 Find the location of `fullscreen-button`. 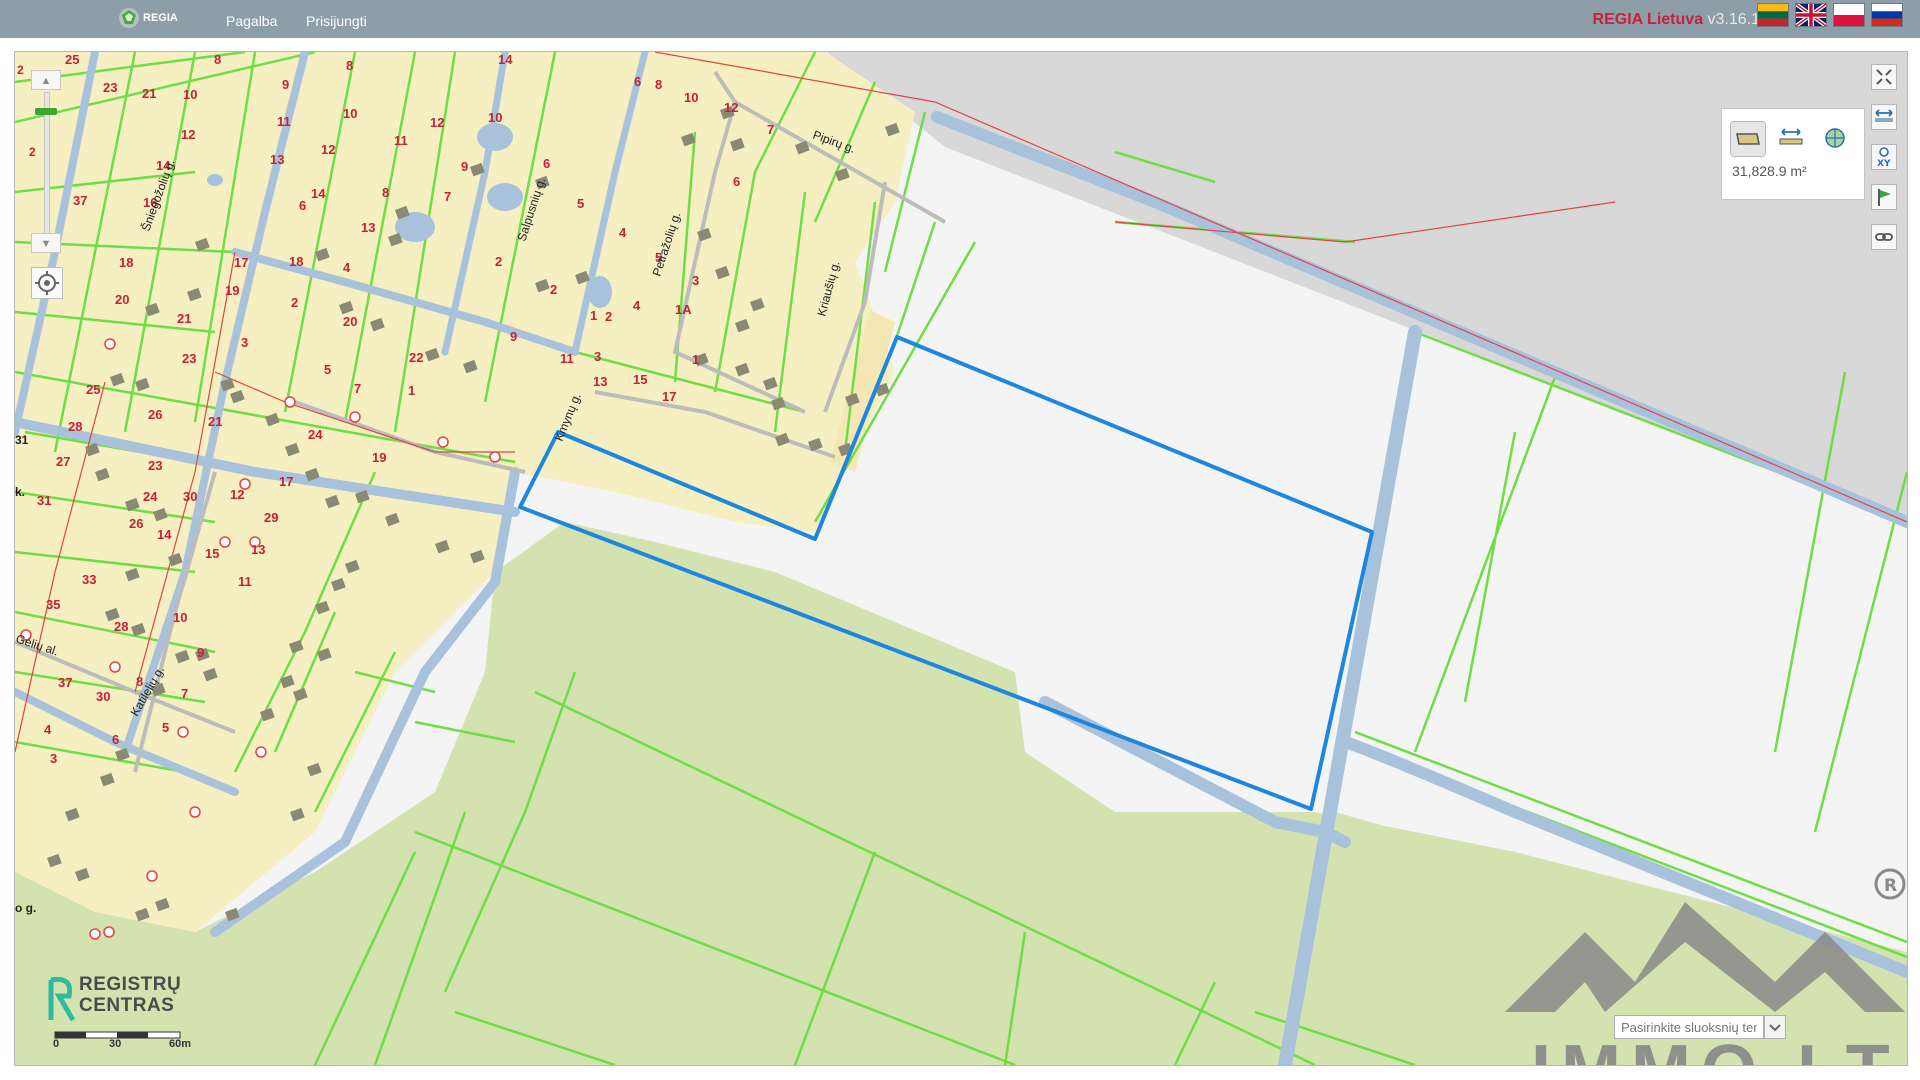

fullscreen-button is located at coordinates (1884, 77).